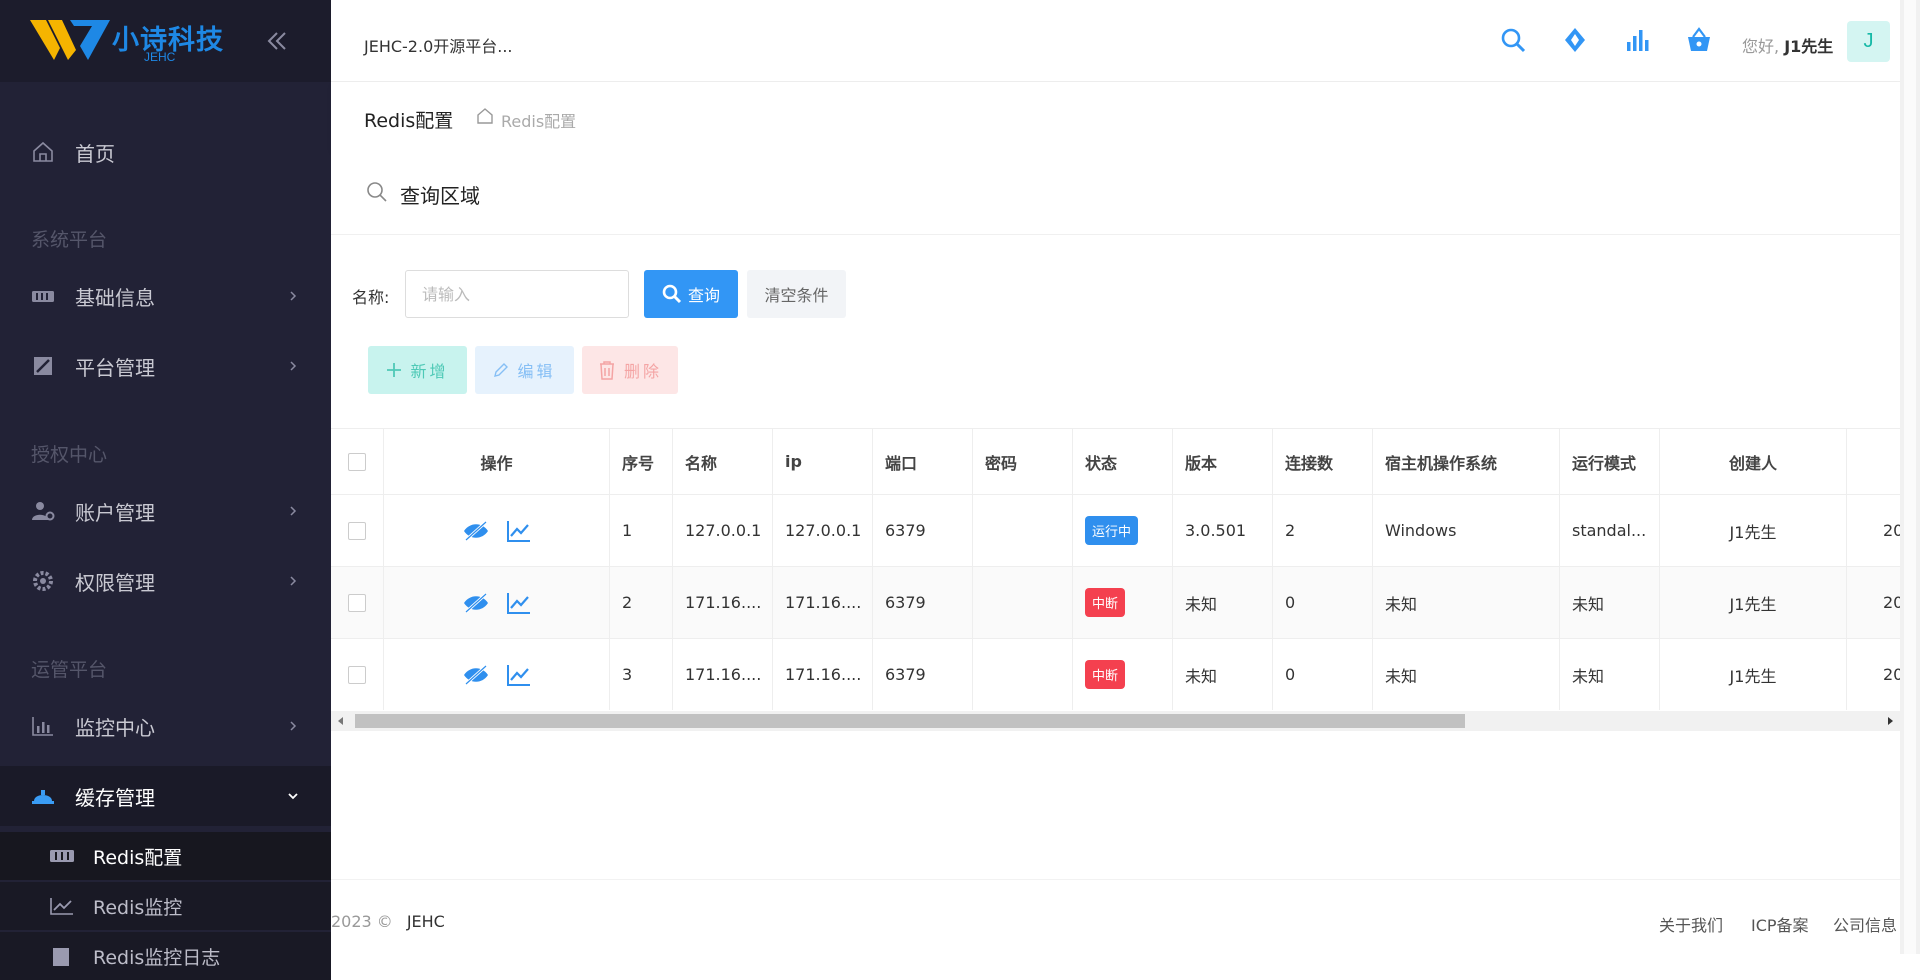 The width and height of the screenshot is (1920, 980). What do you see at coordinates (341, 721) in the screenshot?
I see `scroll-left-arrow-icon` at bounding box center [341, 721].